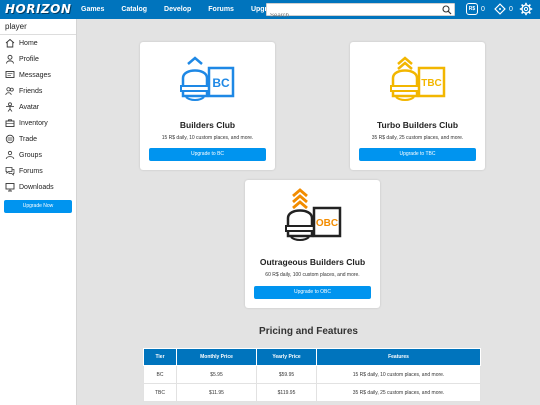 The height and width of the screenshot is (405, 540). I want to click on turbo-builders-club-title: Turbo Builders Club, so click(417, 125).